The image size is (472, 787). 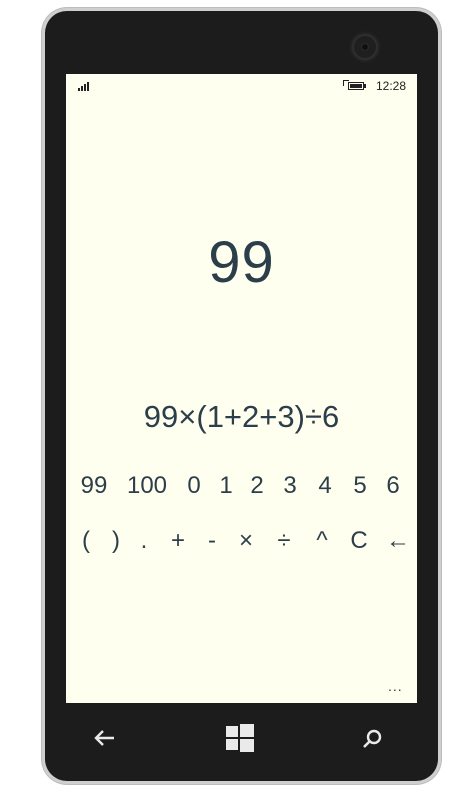 What do you see at coordinates (105, 738) in the screenshot?
I see `back-arrow-icon` at bounding box center [105, 738].